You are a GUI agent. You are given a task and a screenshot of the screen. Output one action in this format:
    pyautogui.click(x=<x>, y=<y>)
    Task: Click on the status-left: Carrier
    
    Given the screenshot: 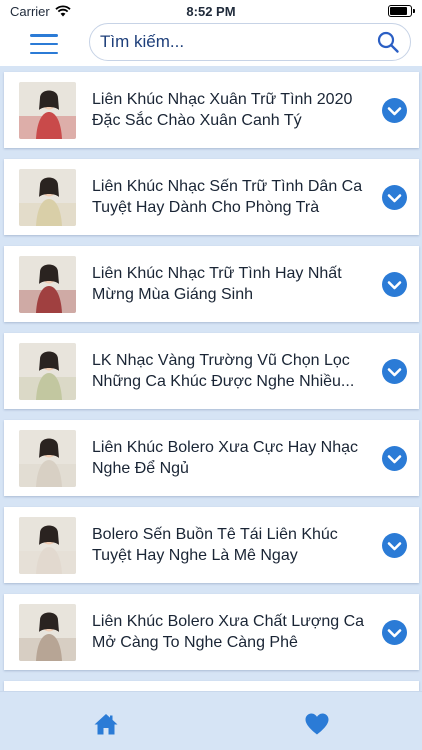 What is the action you would take?
    pyautogui.click(x=40, y=11)
    